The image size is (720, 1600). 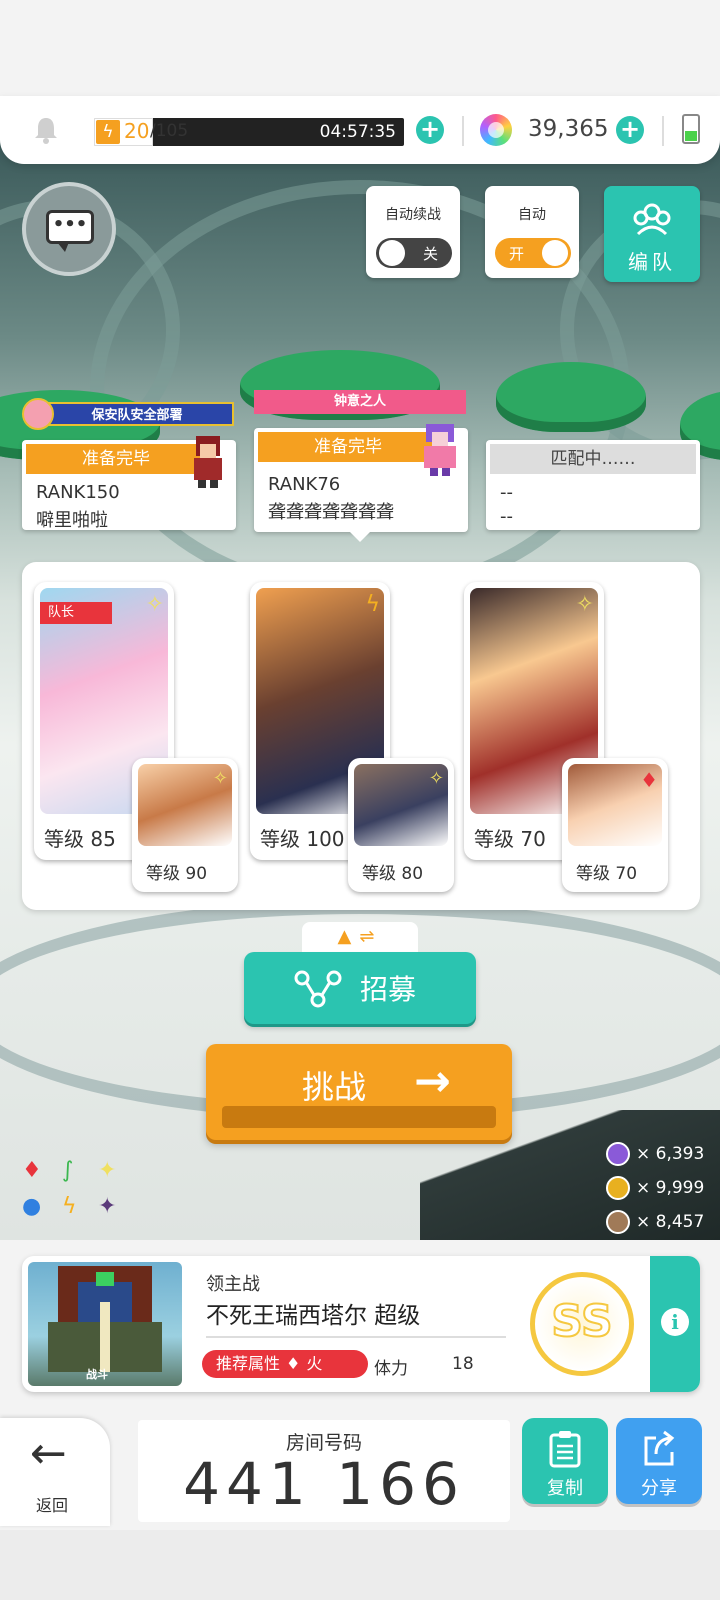 I want to click on copy-label: 复制, so click(x=565, y=1488).